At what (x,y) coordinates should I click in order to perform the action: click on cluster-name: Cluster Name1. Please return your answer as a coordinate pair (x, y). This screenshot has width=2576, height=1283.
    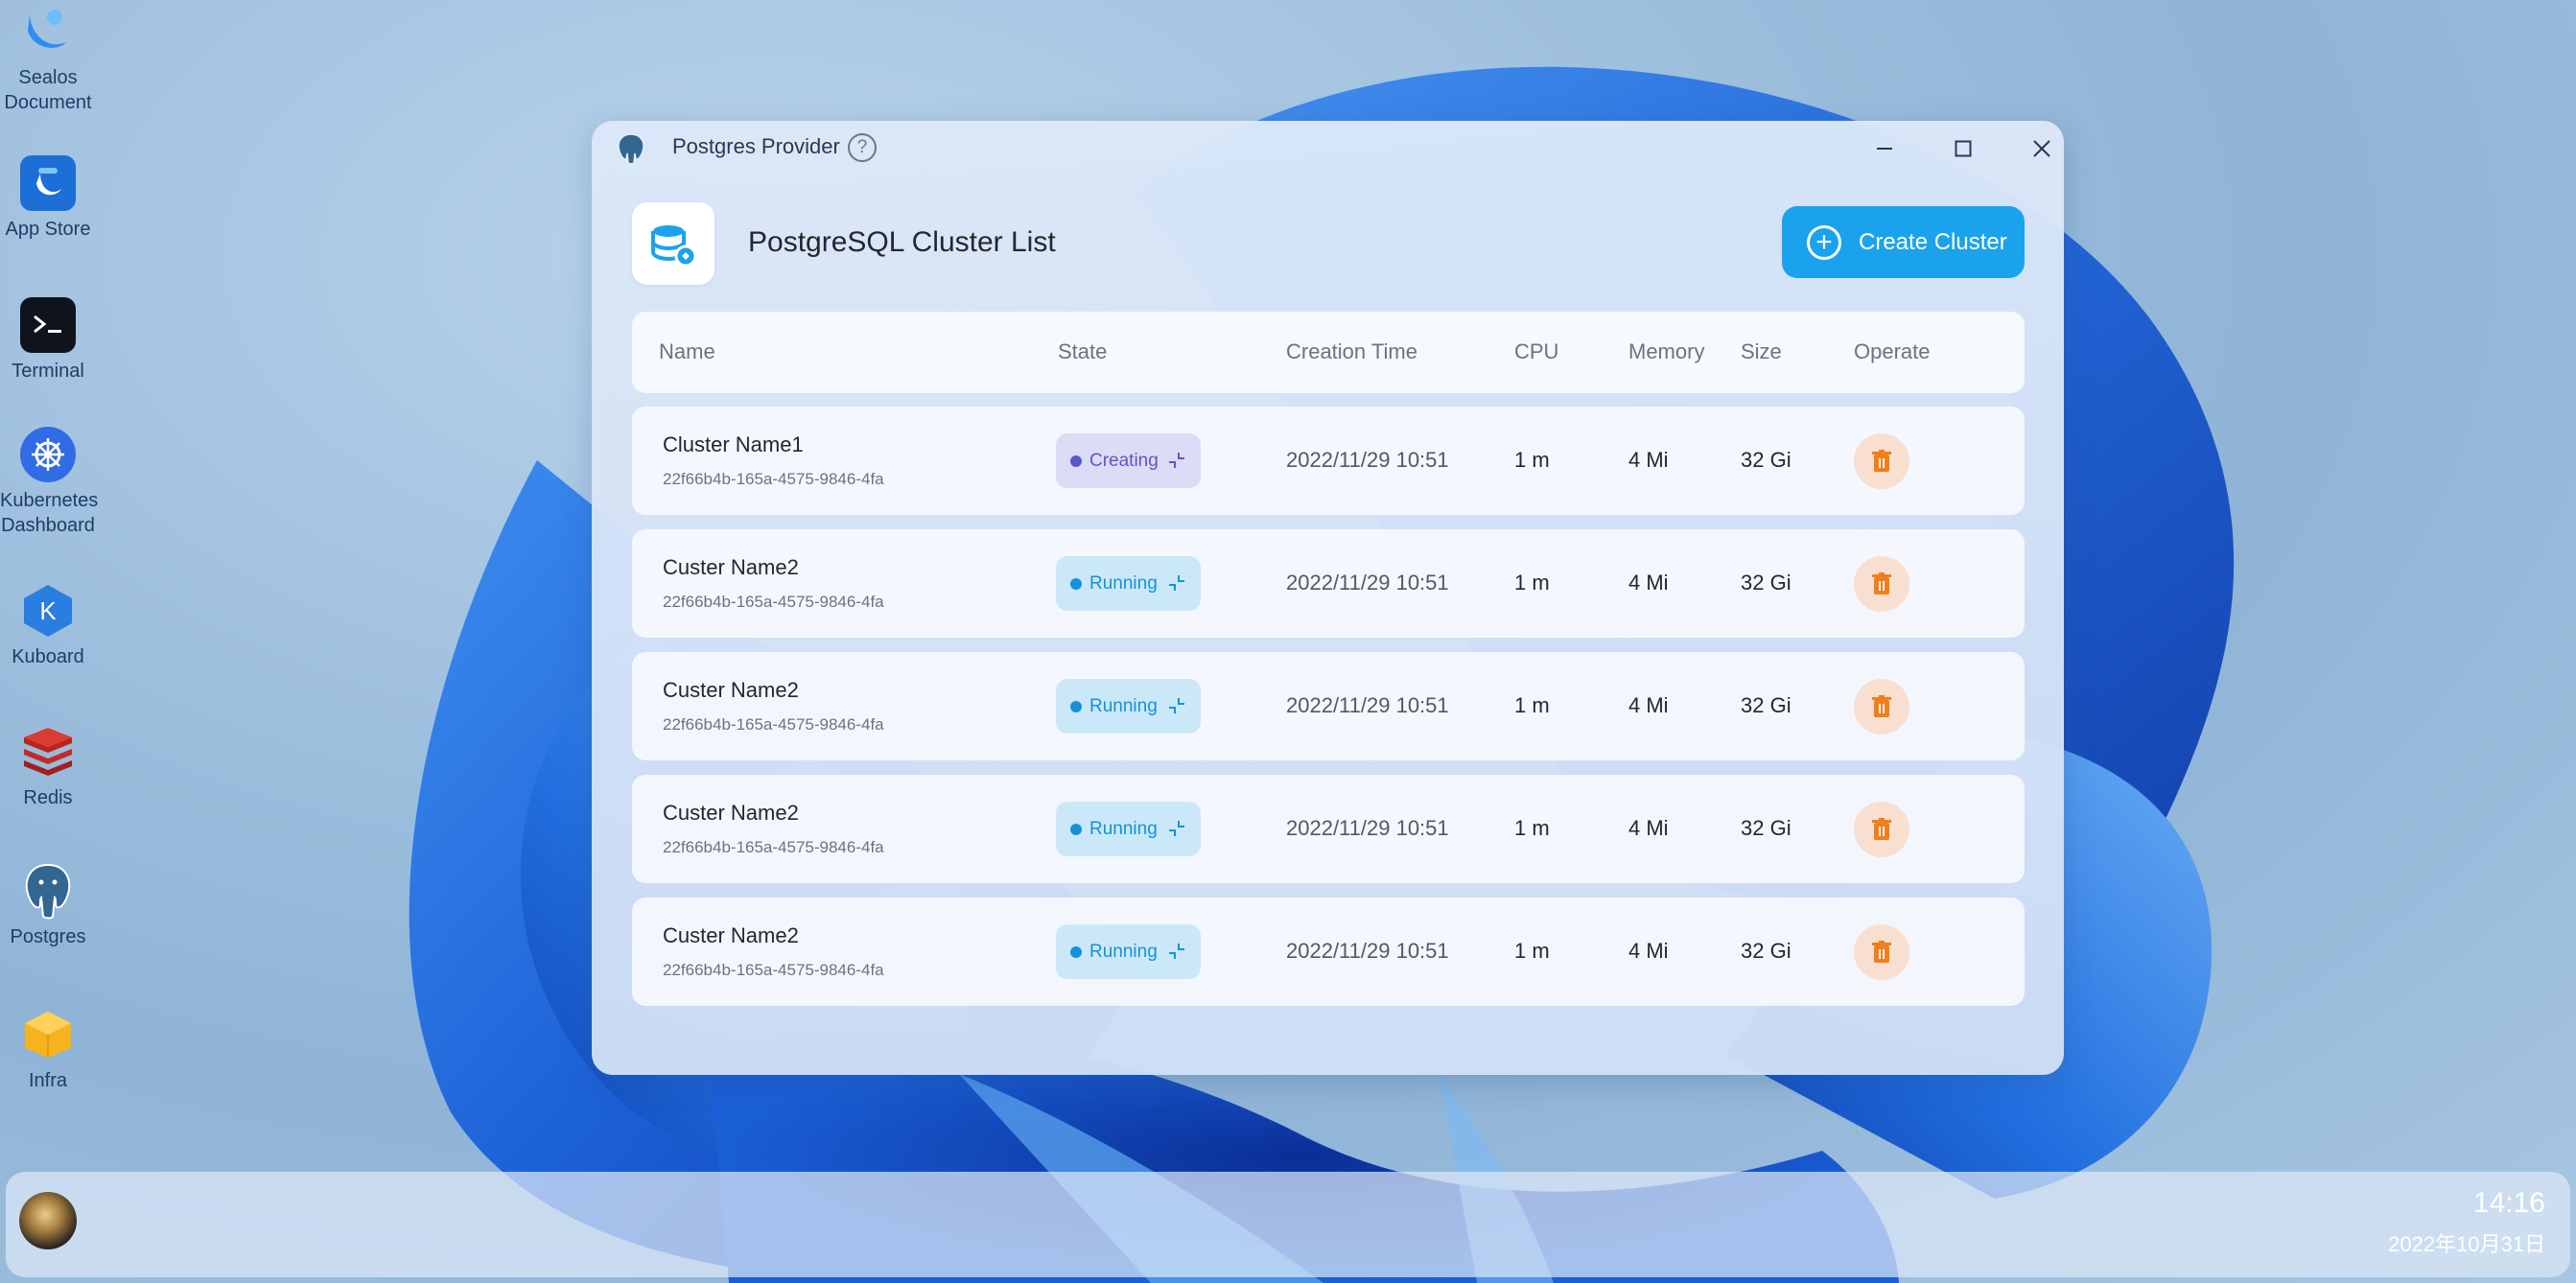
    Looking at the image, I should click on (733, 444).